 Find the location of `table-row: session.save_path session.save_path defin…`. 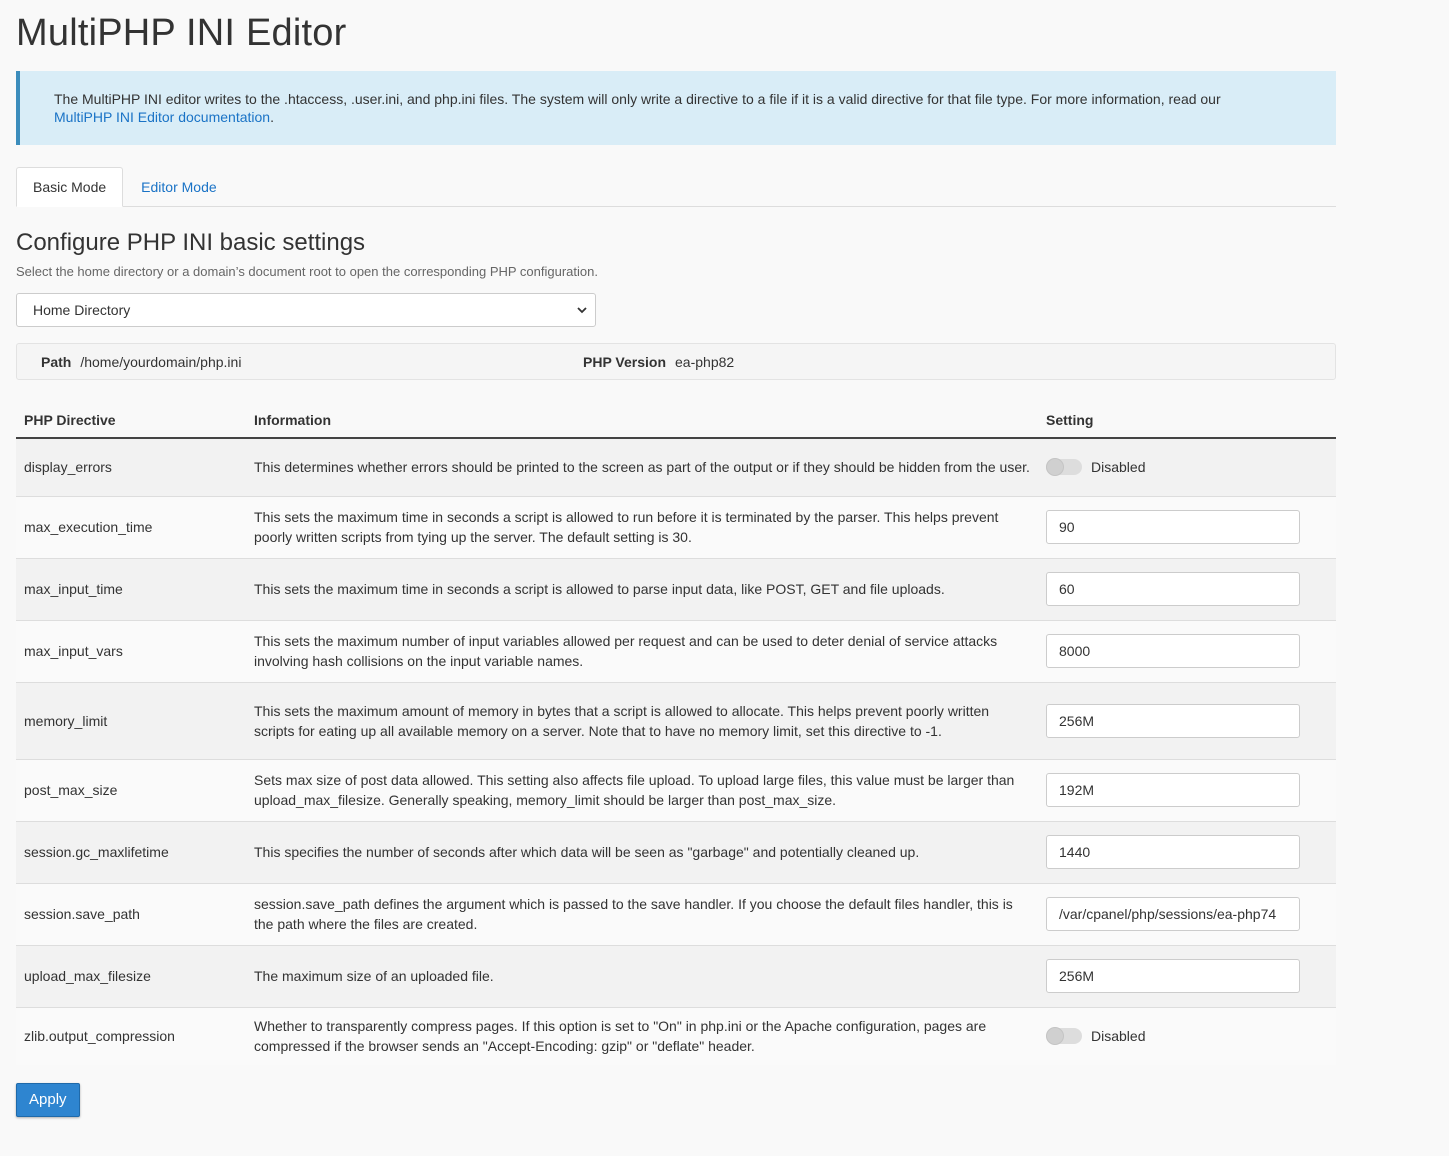

table-row: session.save_path session.save_path defin… is located at coordinates (676, 913).